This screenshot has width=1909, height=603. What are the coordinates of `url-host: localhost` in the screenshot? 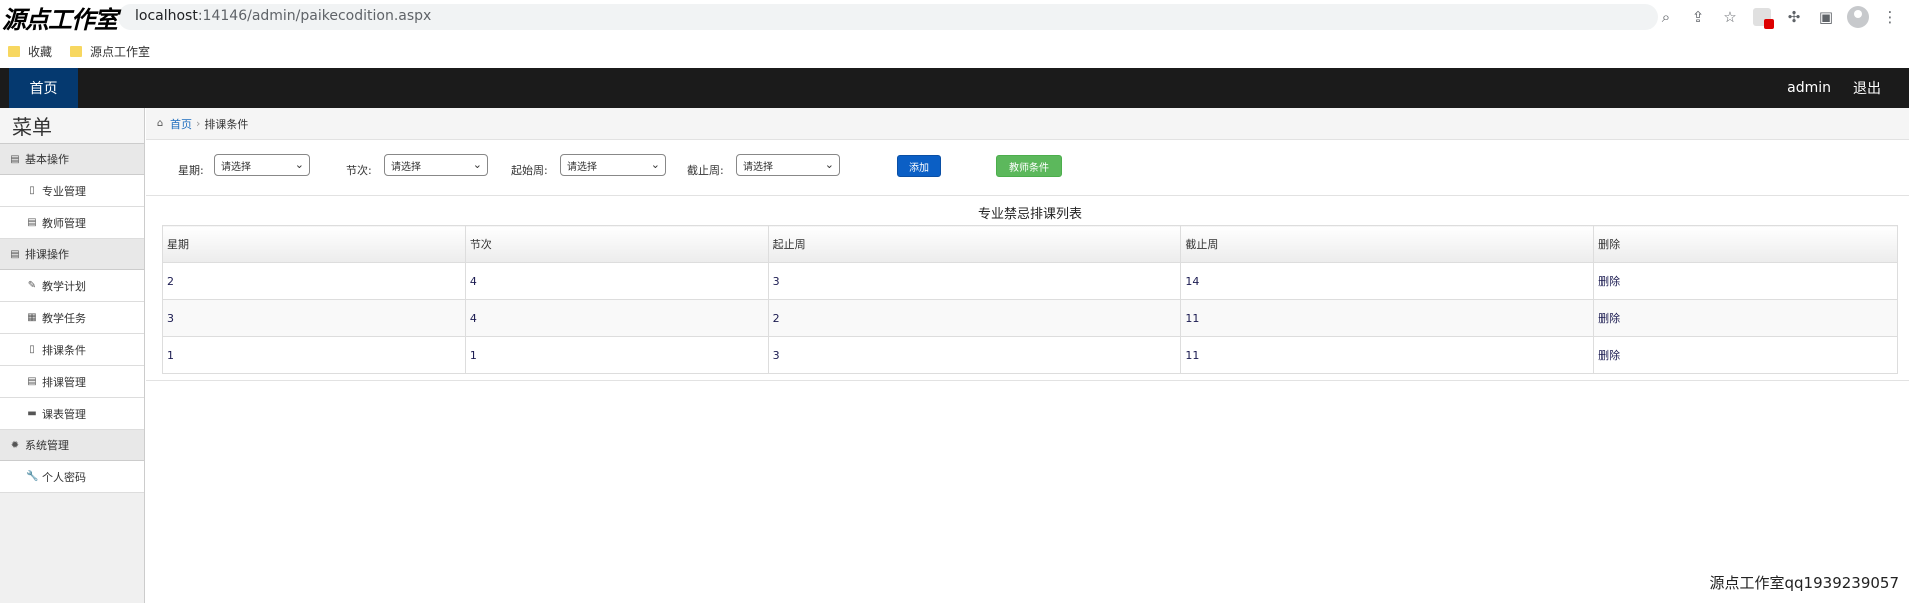 It's located at (166, 16).